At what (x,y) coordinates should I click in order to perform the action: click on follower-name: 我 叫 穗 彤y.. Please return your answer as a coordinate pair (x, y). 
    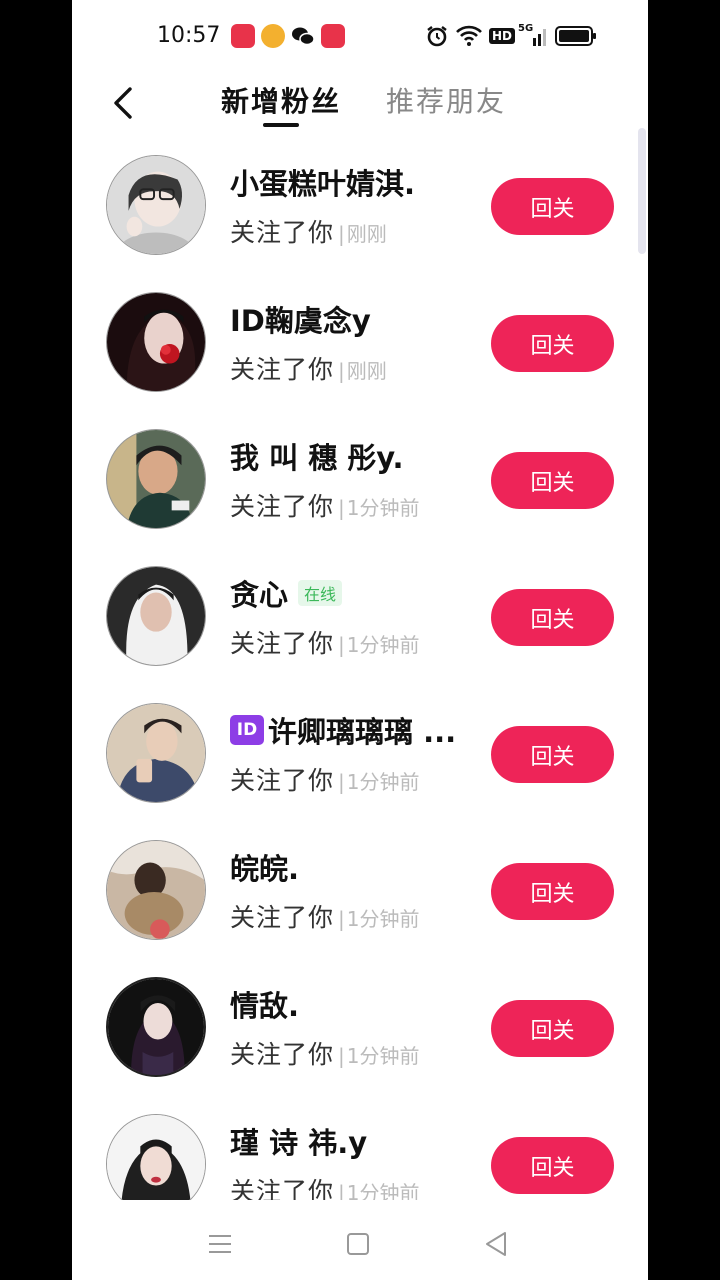
    Looking at the image, I should click on (317, 456).